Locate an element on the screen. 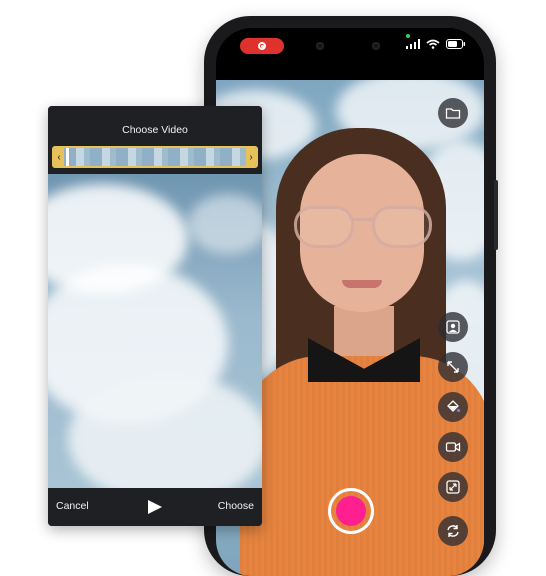 The image size is (546, 576). play-icon is located at coordinates (155, 507).